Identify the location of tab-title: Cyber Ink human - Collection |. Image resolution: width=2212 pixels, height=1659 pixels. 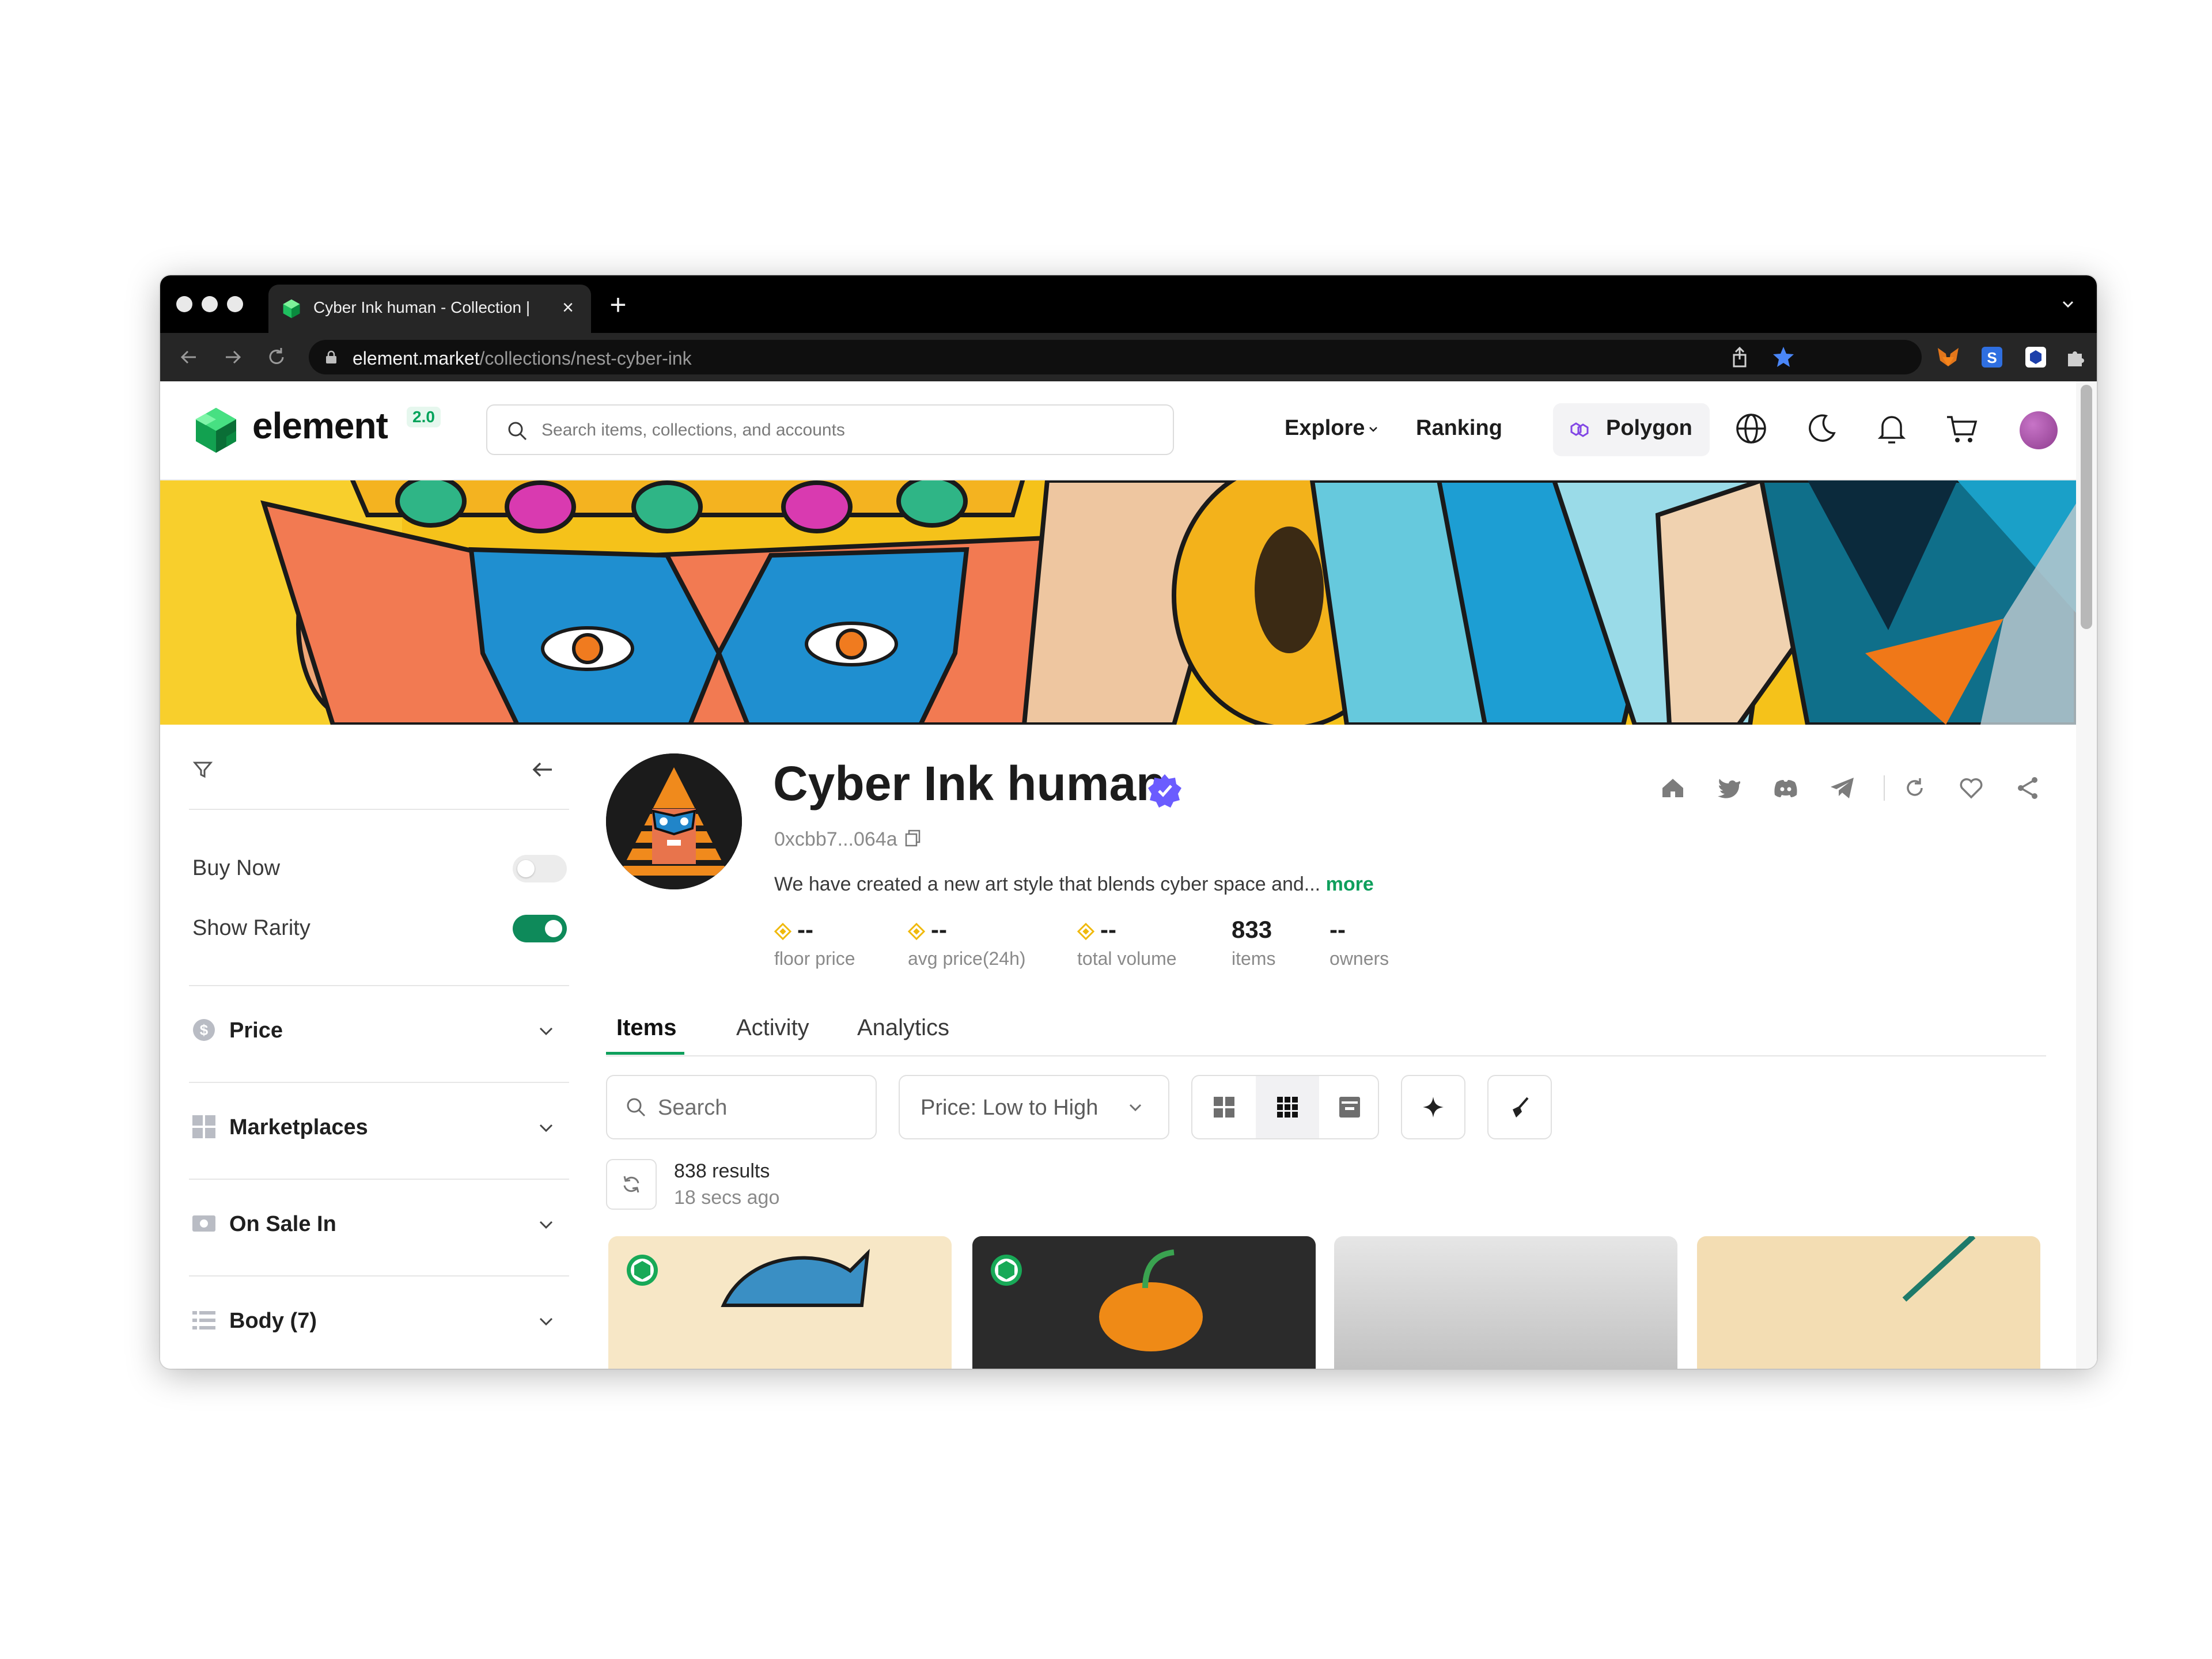
(422, 307).